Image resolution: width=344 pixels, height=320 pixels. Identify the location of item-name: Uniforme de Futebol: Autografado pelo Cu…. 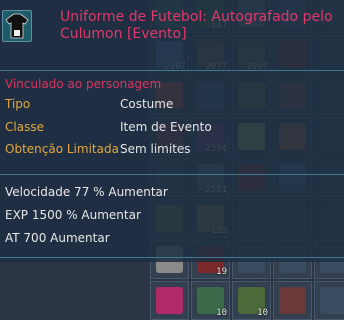
(196, 25).